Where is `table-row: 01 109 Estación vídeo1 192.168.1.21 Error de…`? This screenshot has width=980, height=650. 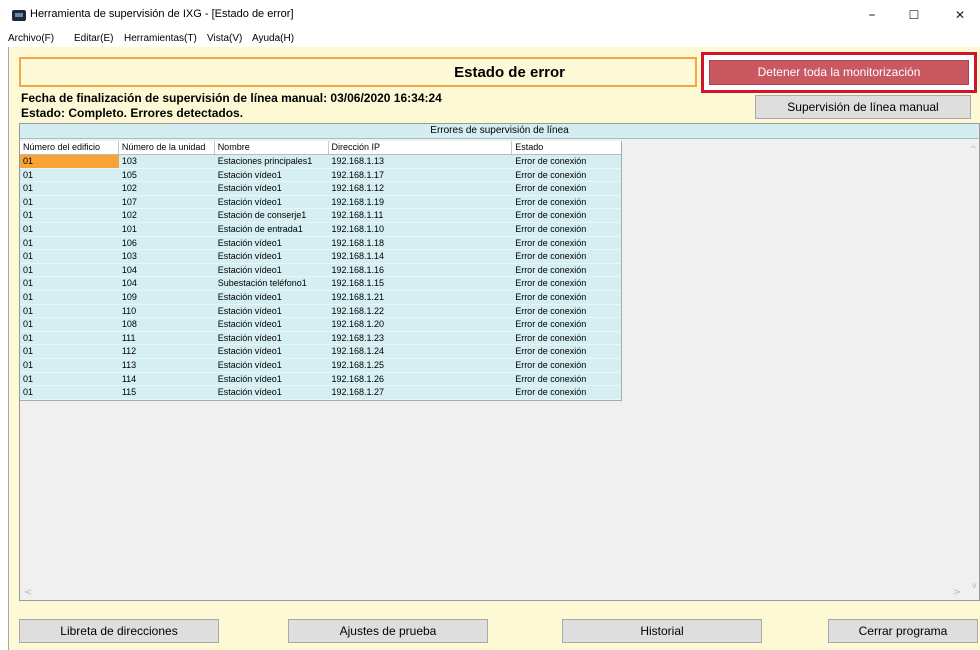 table-row: 01 109 Estación vídeo1 192.168.1.21 Error de… is located at coordinates (320, 297).